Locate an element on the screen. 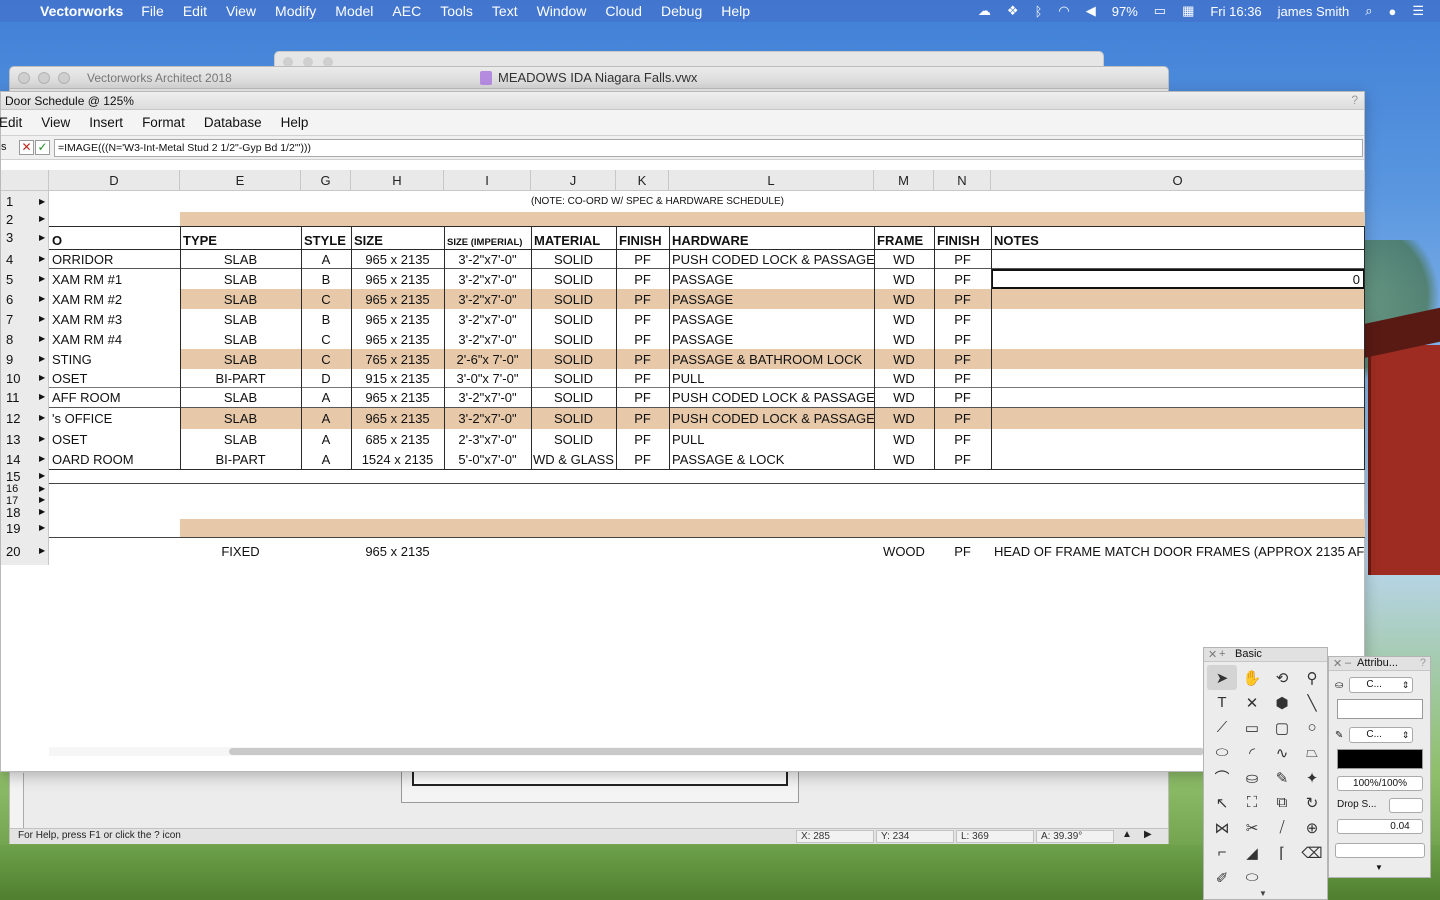 The width and height of the screenshot is (1440, 900). drop-shadow-button is located at coordinates (1406, 805).